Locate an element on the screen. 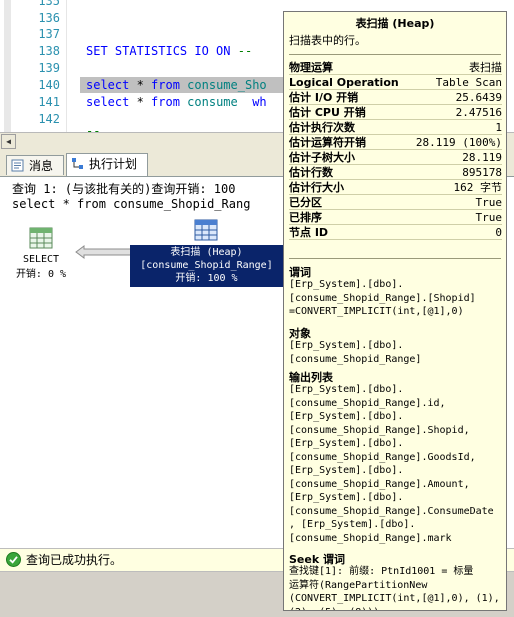  line-number: 135 is located at coordinates (49, 4).